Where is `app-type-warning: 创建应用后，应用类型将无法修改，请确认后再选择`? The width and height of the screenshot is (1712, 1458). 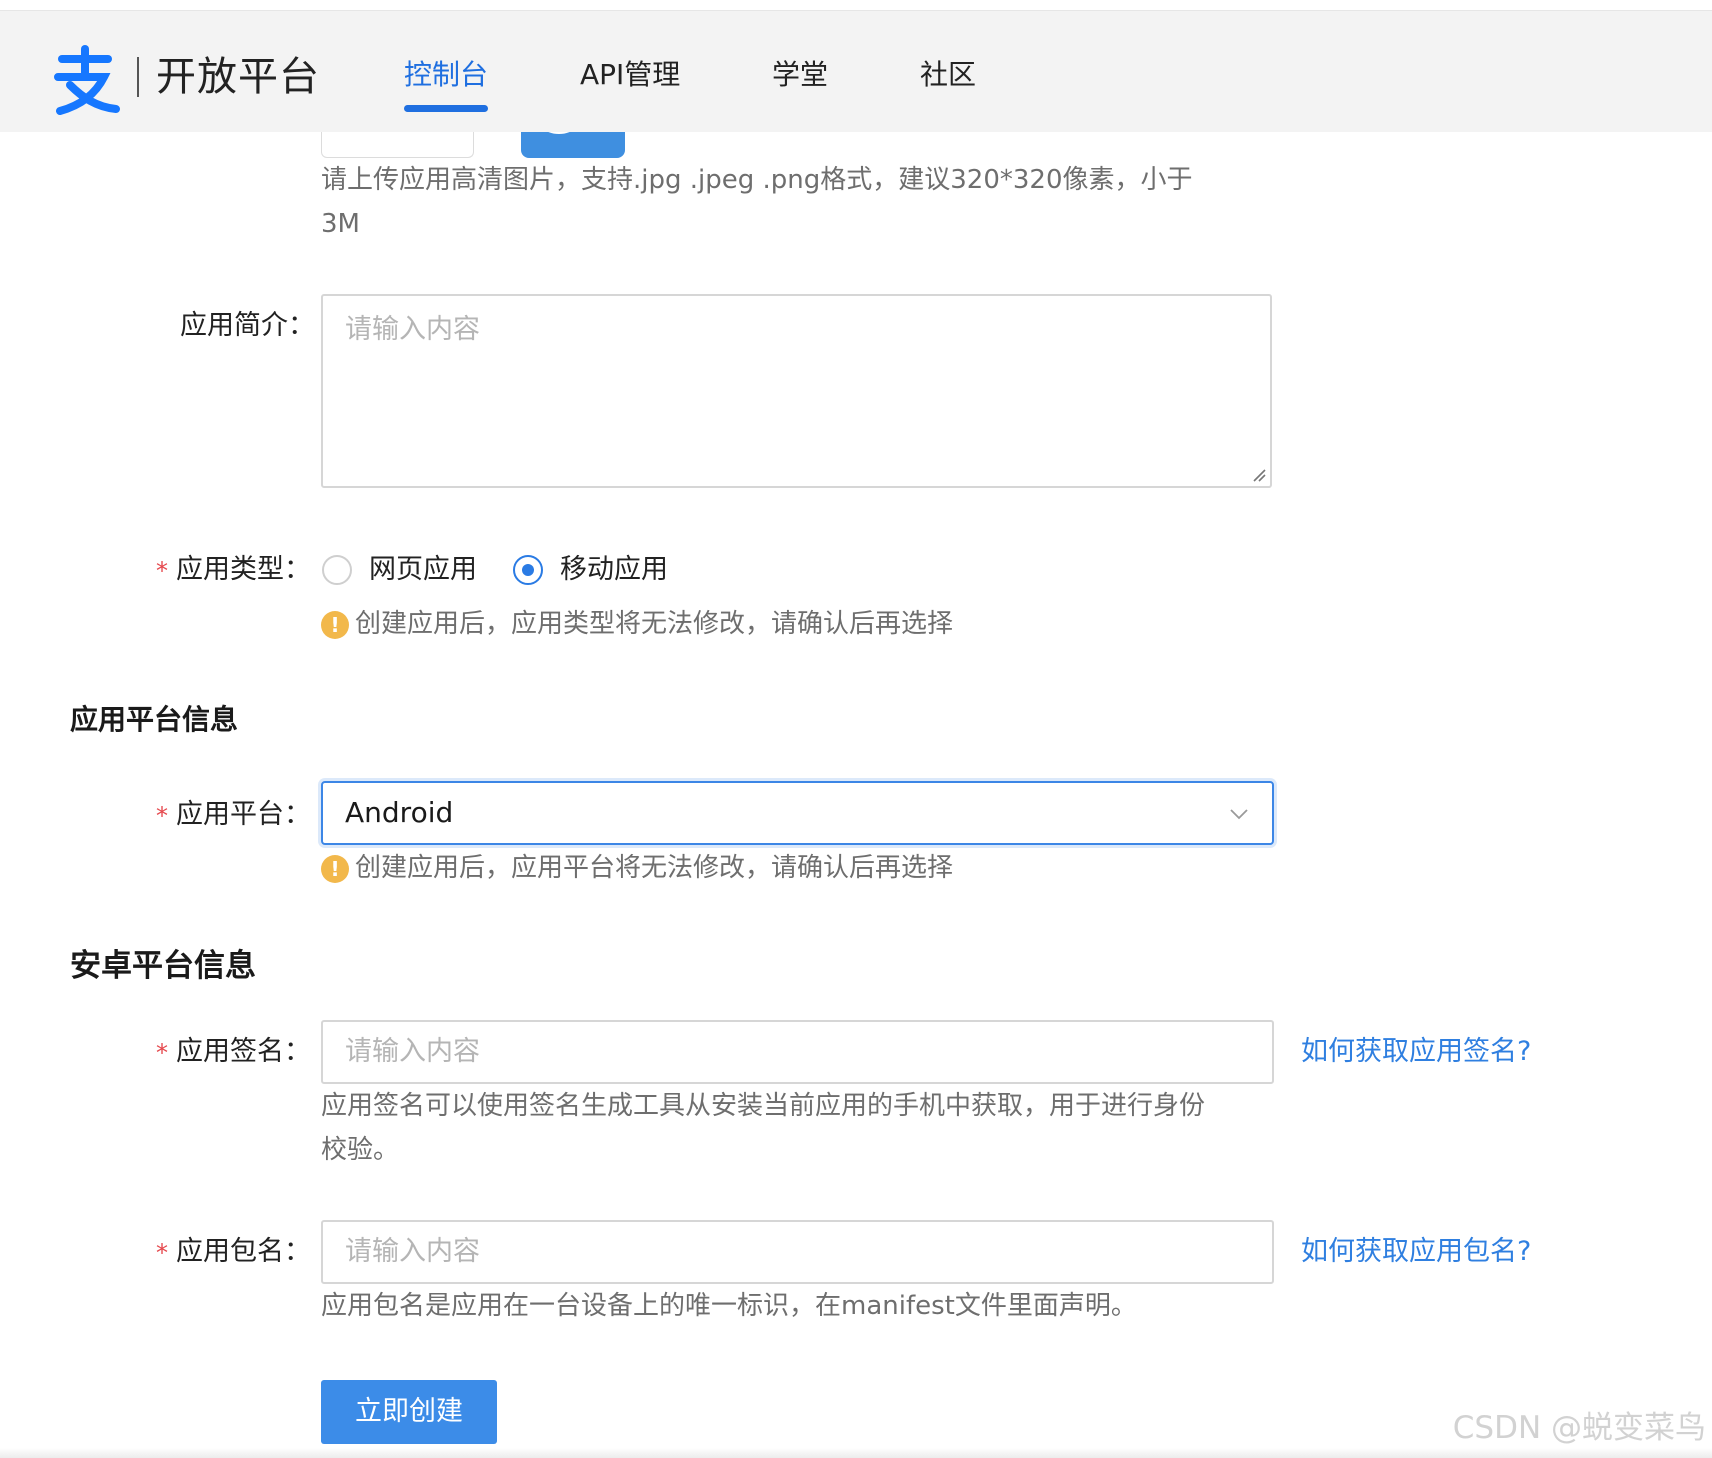
app-type-warning: 创建应用后，应用类型将无法修改，请确认后再选择 is located at coordinates (654, 624).